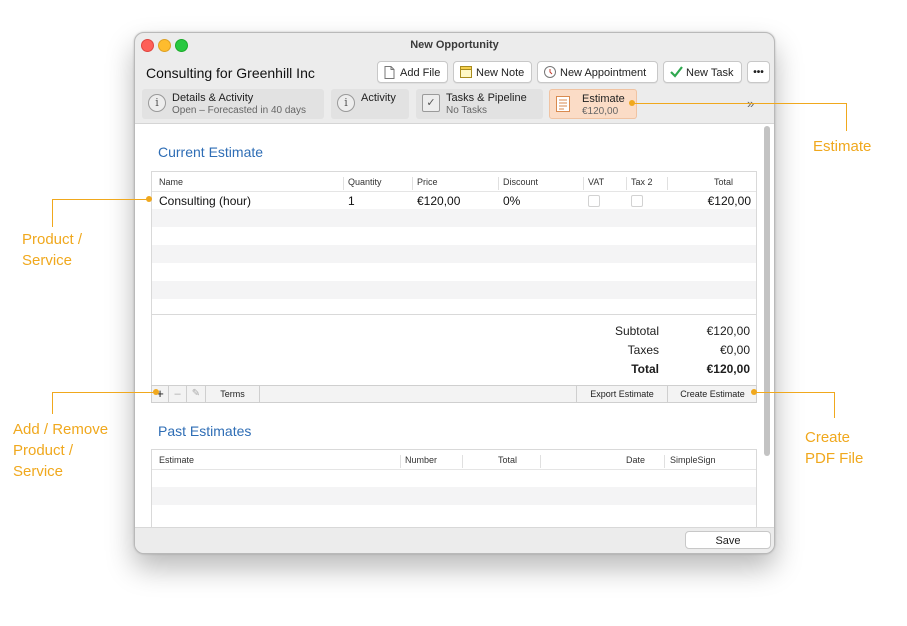 The width and height of the screenshot is (907, 626). What do you see at coordinates (520, 182) in the screenshot?
I see `col-discount: Discount` at bounding box center [520, 182].